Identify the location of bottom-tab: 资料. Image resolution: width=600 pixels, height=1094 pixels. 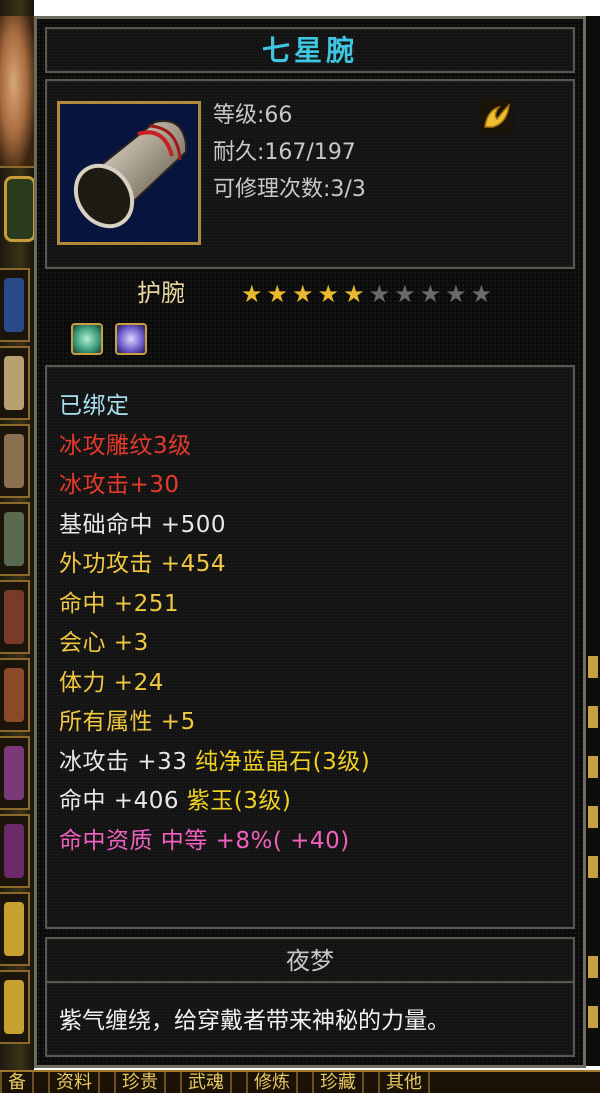
(74, 1082).